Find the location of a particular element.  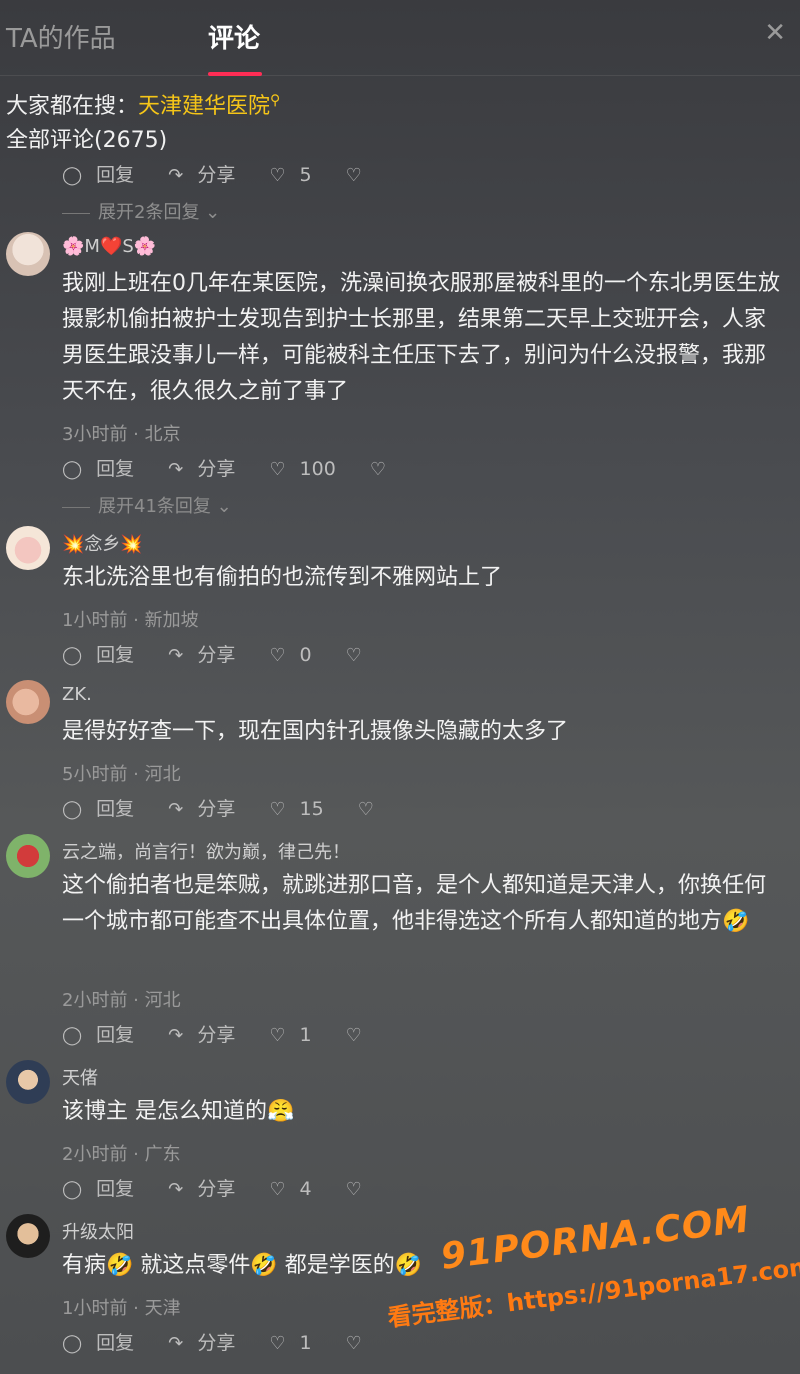

like-button: ♡ 15 is located at coordinates (303, 809).